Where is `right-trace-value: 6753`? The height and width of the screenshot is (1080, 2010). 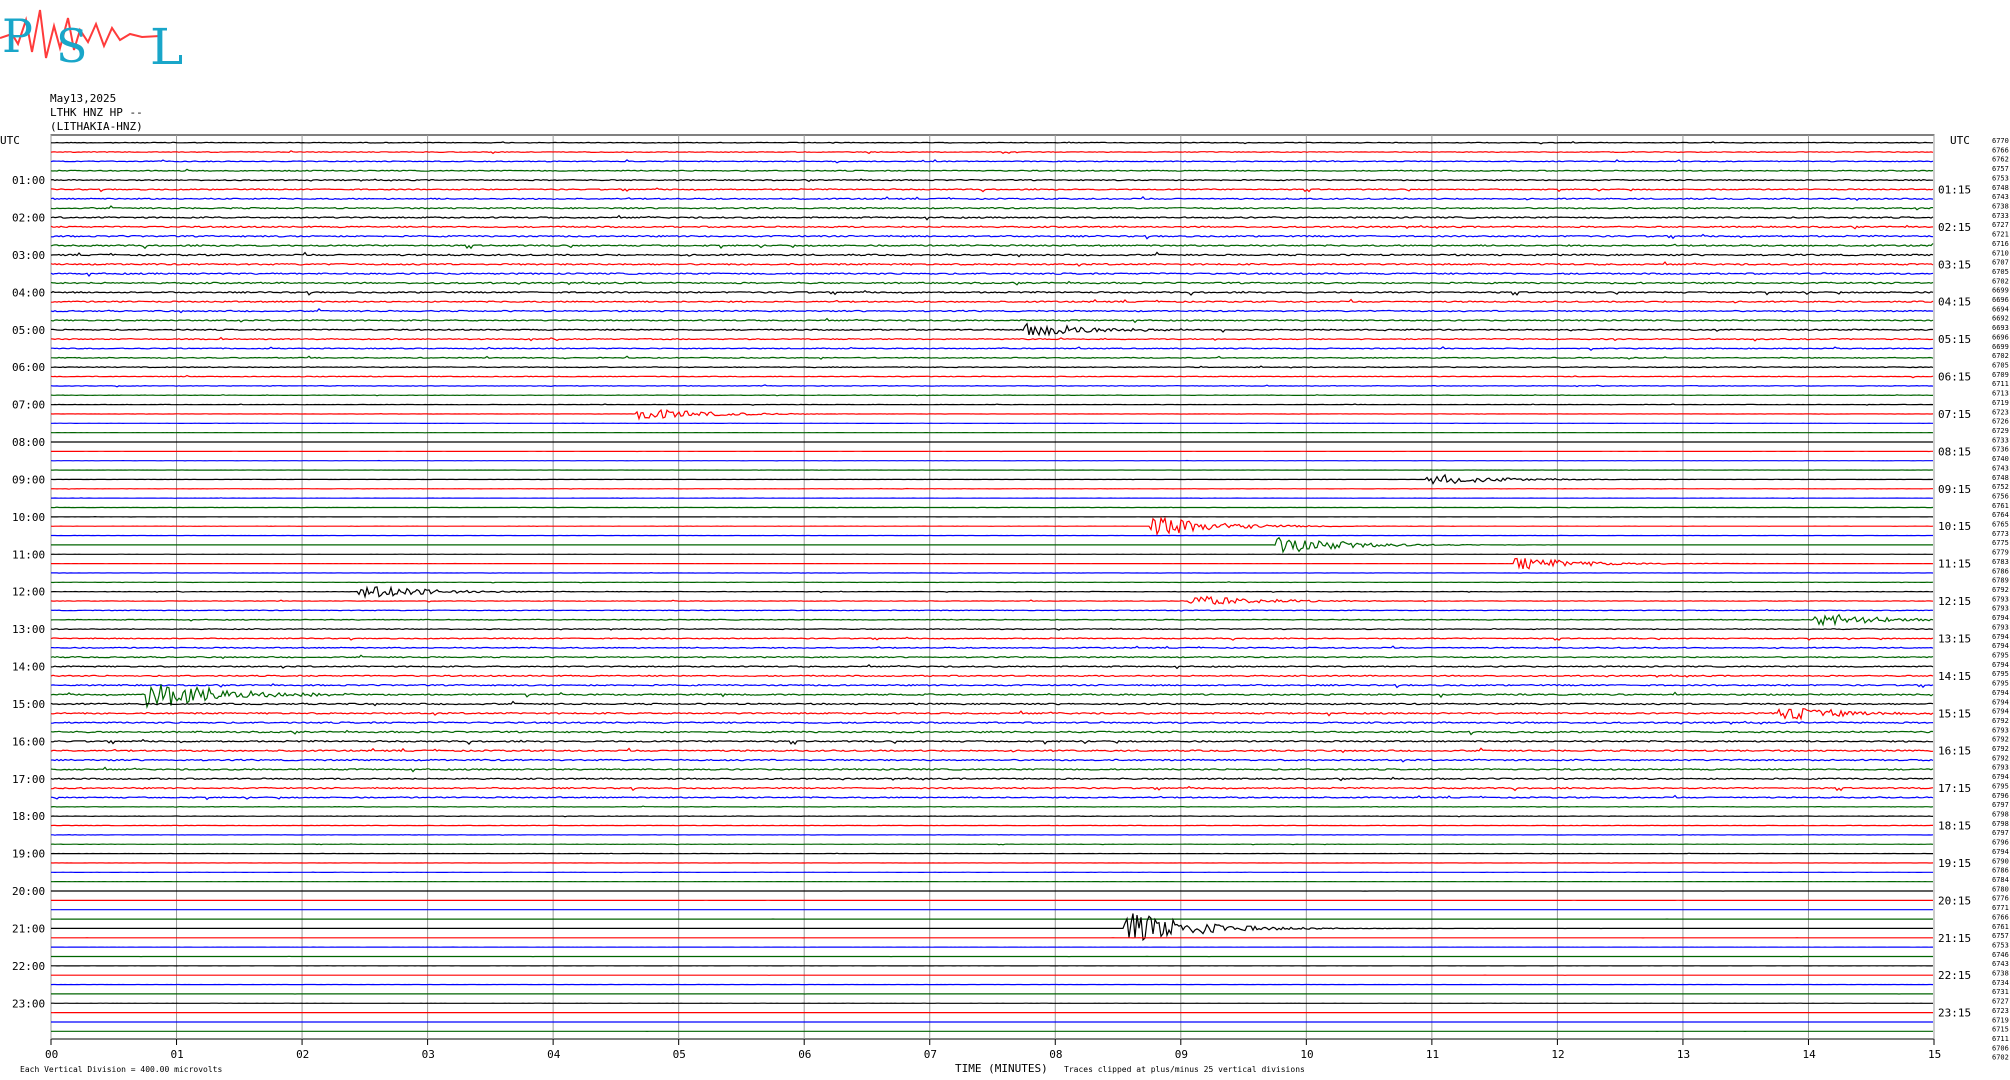 right-trace-value: 6753 is located at coordinates (2000, 945).